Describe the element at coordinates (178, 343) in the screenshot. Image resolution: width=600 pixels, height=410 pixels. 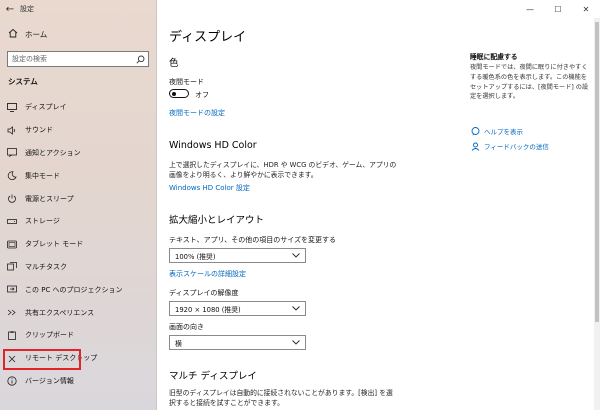
I see `orientation-value: 横` at that location.